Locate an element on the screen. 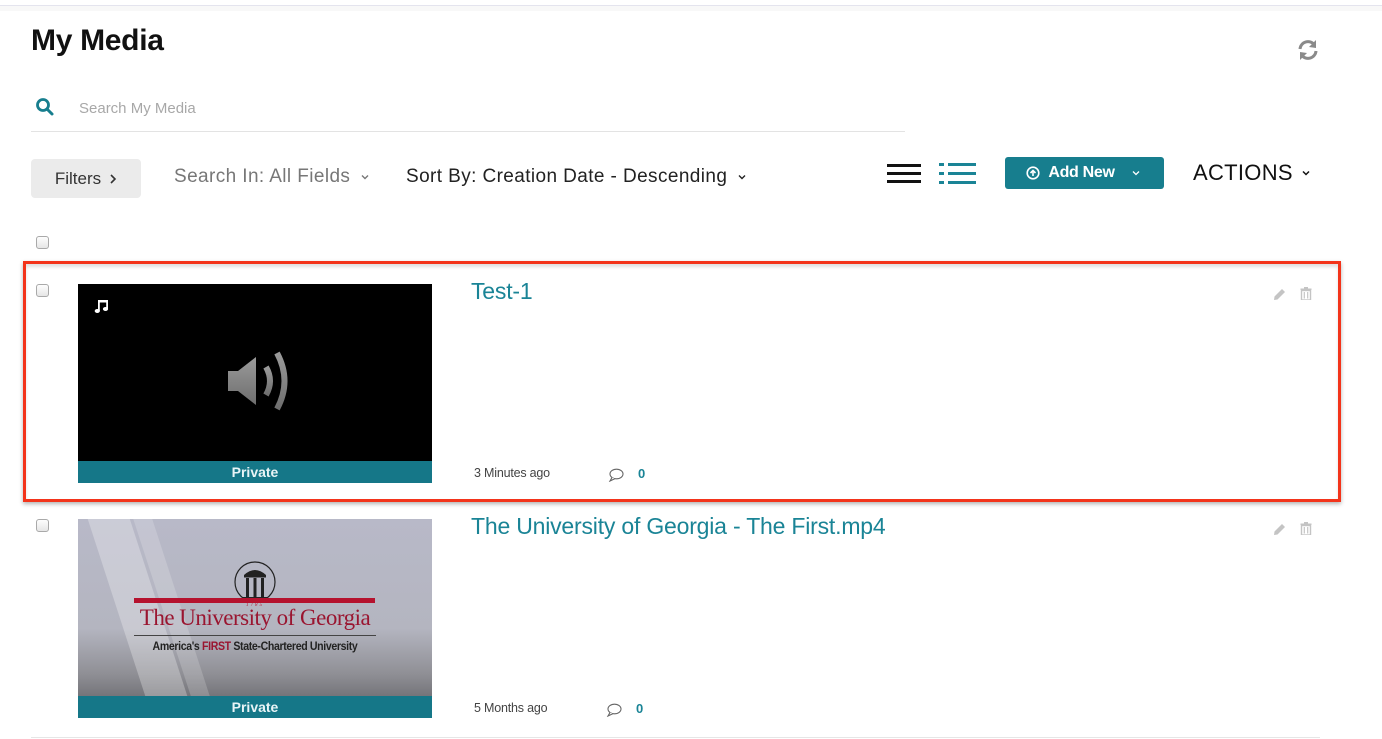 The height and width of the screenshot is (739, 1382). add-new-button: Add New is located at coordinates (1084, 173).